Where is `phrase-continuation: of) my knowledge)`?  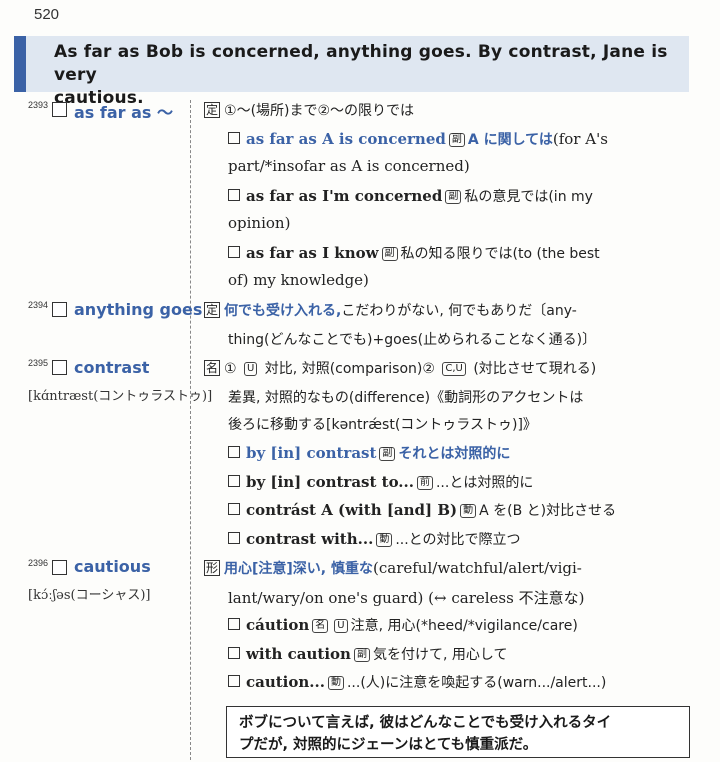
phrase-continuation: of) my knowledge) is located at coordinates (298, 280).